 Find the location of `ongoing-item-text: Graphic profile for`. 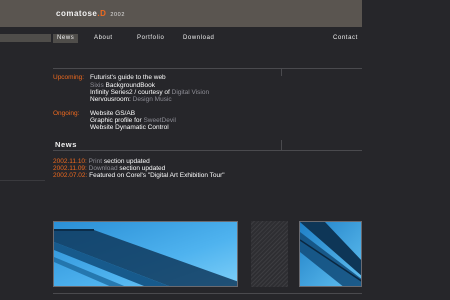

ongoing-item-text: Graphic profile for is located at coordinates (117, 120).